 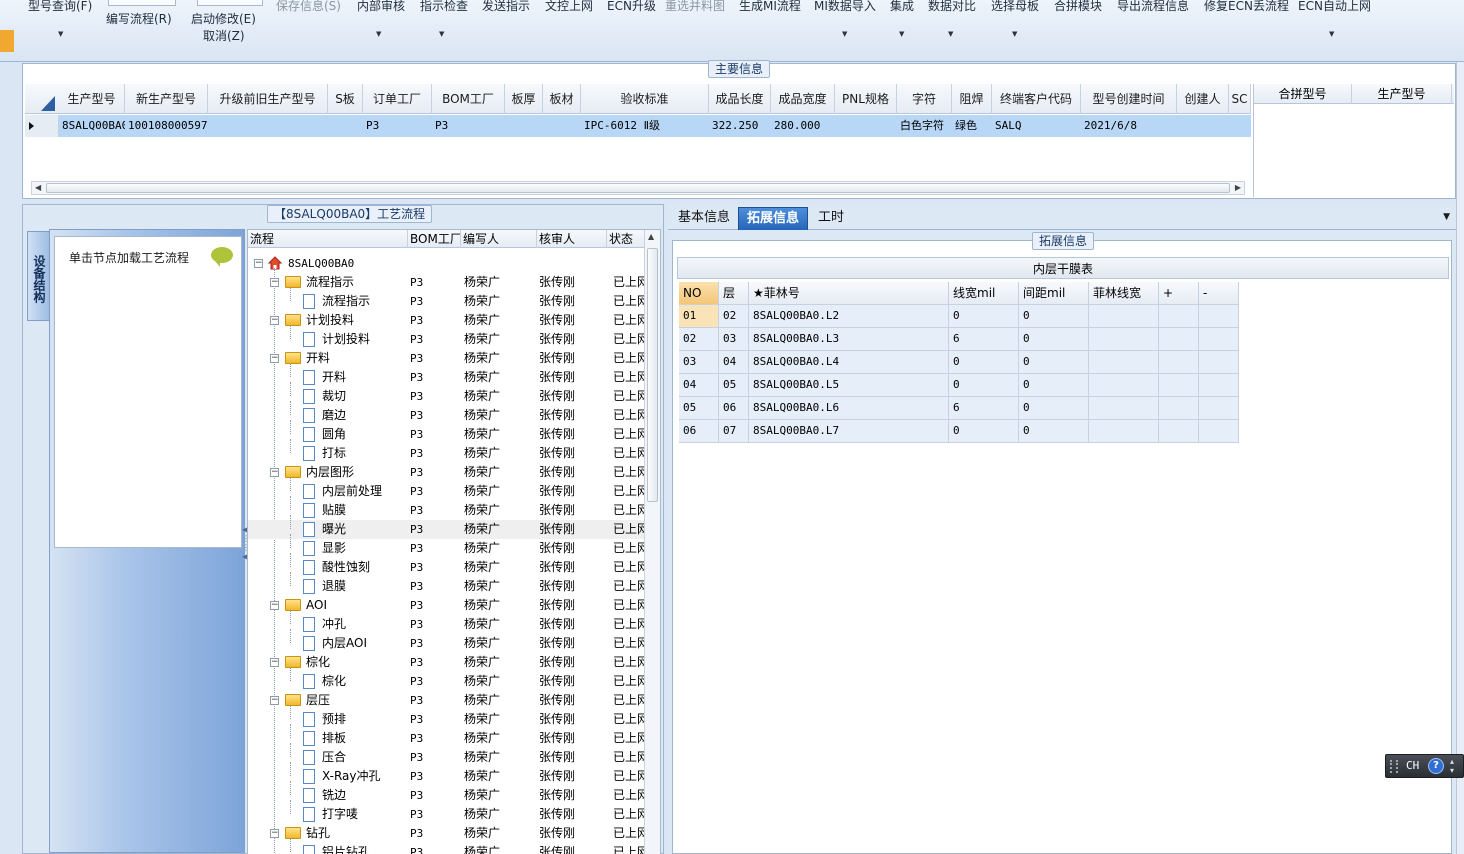 What do you see at coordinates (446, 358) in the screenshot?
I see `tree-row: − 开料 P3 杨荣广 张传刚 已上网` at bounding box center [446, 358].